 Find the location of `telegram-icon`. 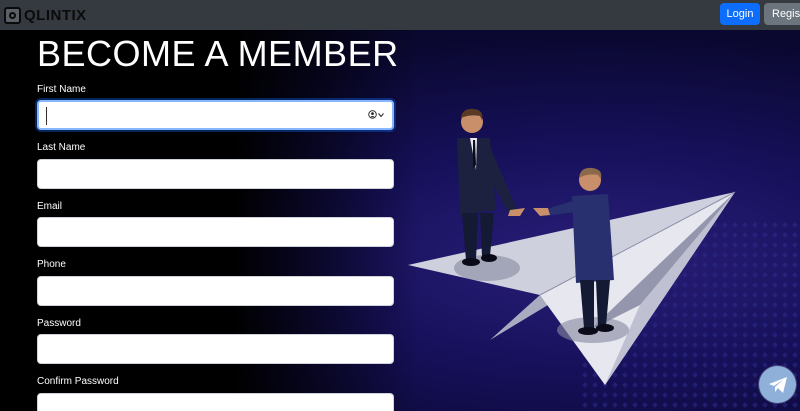

telegram-icon is located at coordinates (777, 384).